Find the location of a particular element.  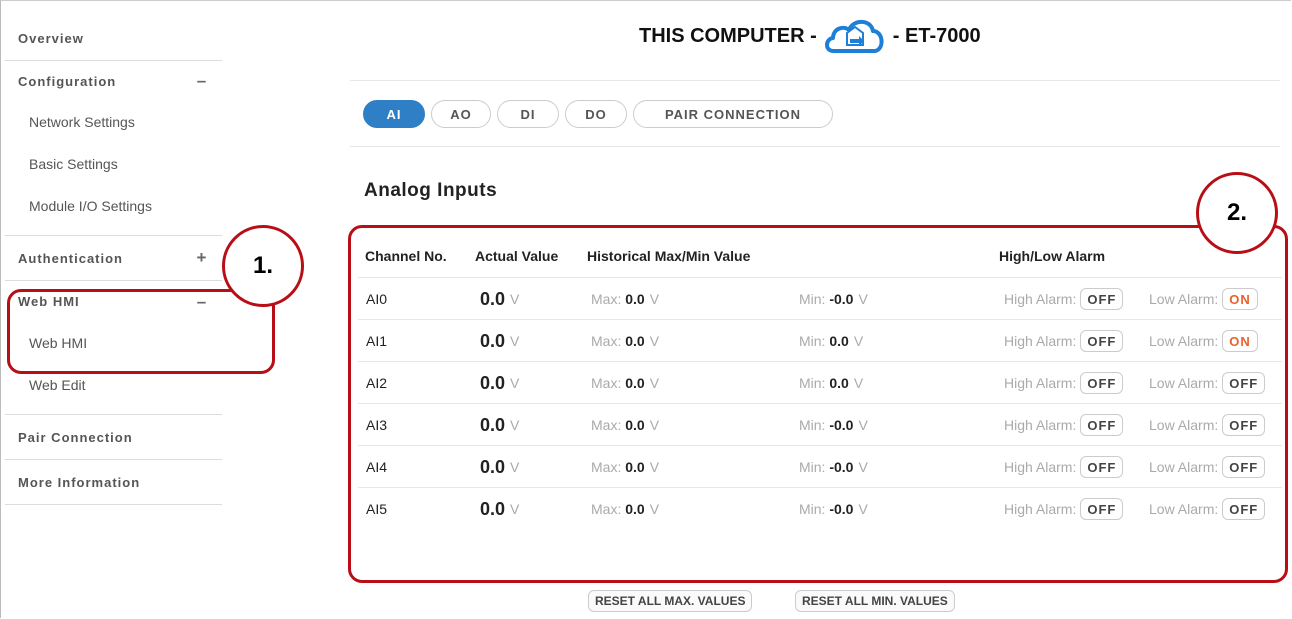

nav-more-information-label: More Information is located at coordinates (79, 482).